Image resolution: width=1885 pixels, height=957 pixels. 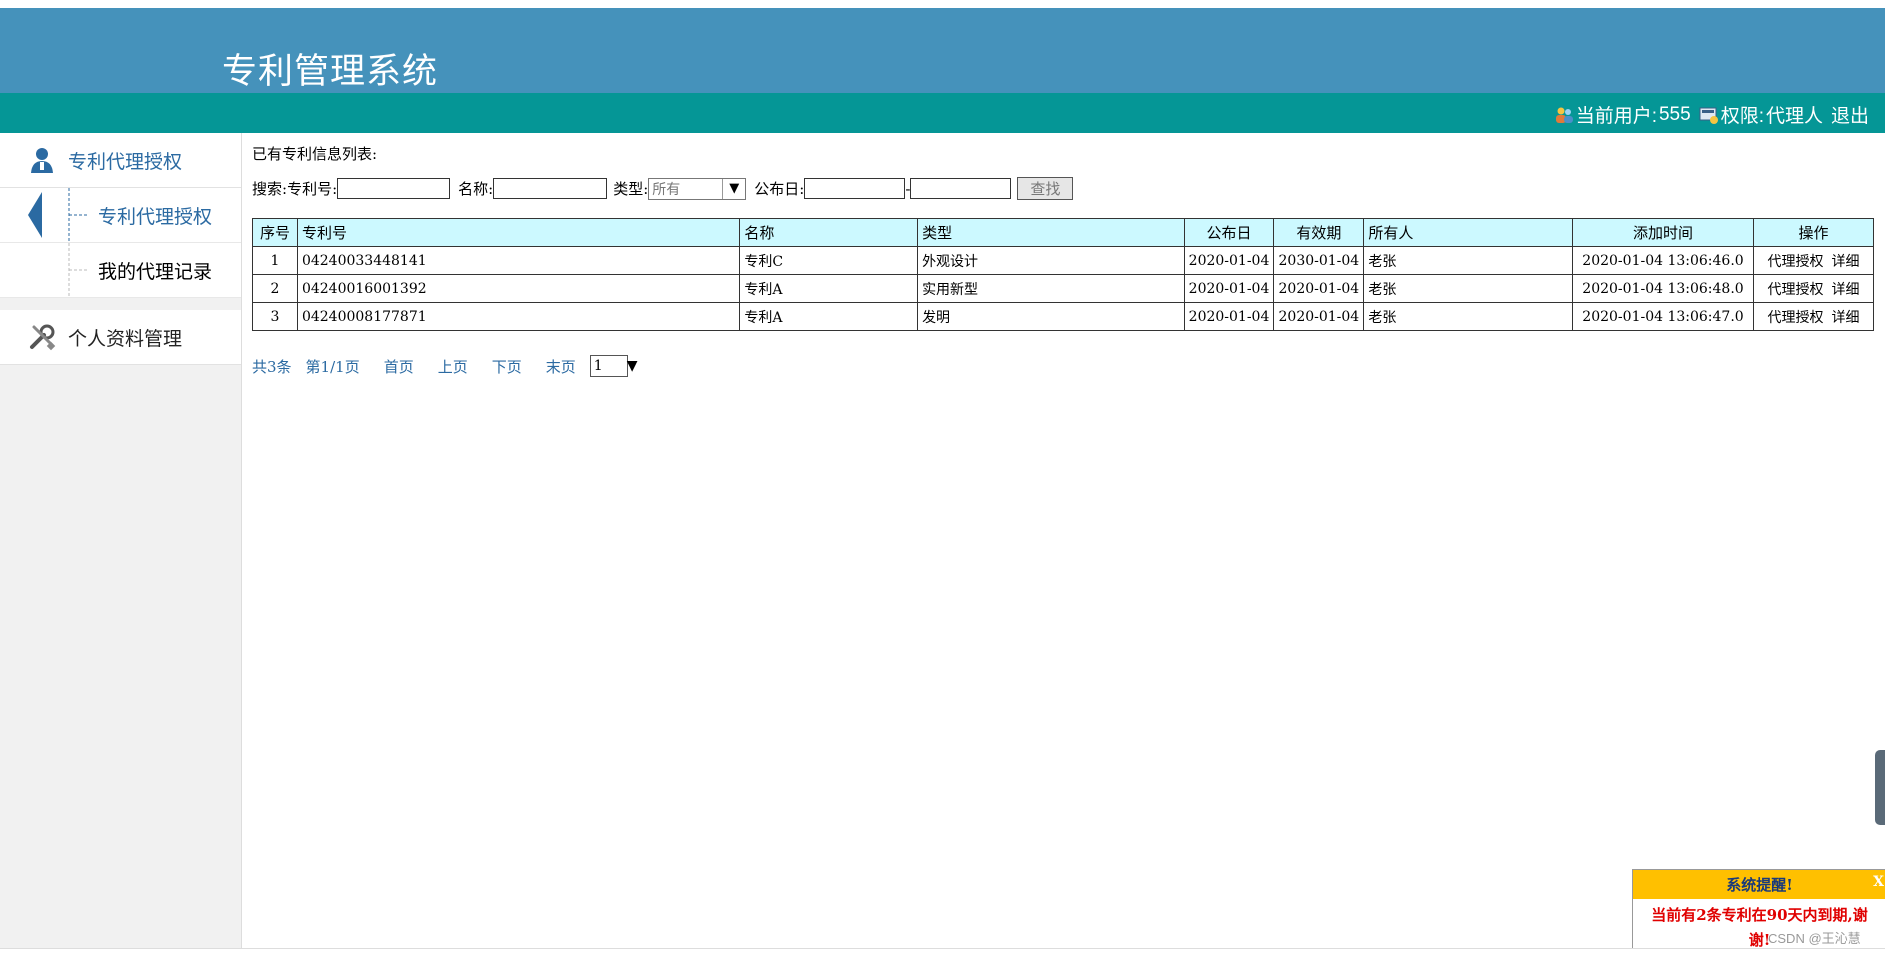 What do you see at coordinates (121, 540) in the screenshot?
I see `sidebar: 专利代理授权 专利代理授权 我的代理记录 个人资料管理` at bounding box center [121, 540].